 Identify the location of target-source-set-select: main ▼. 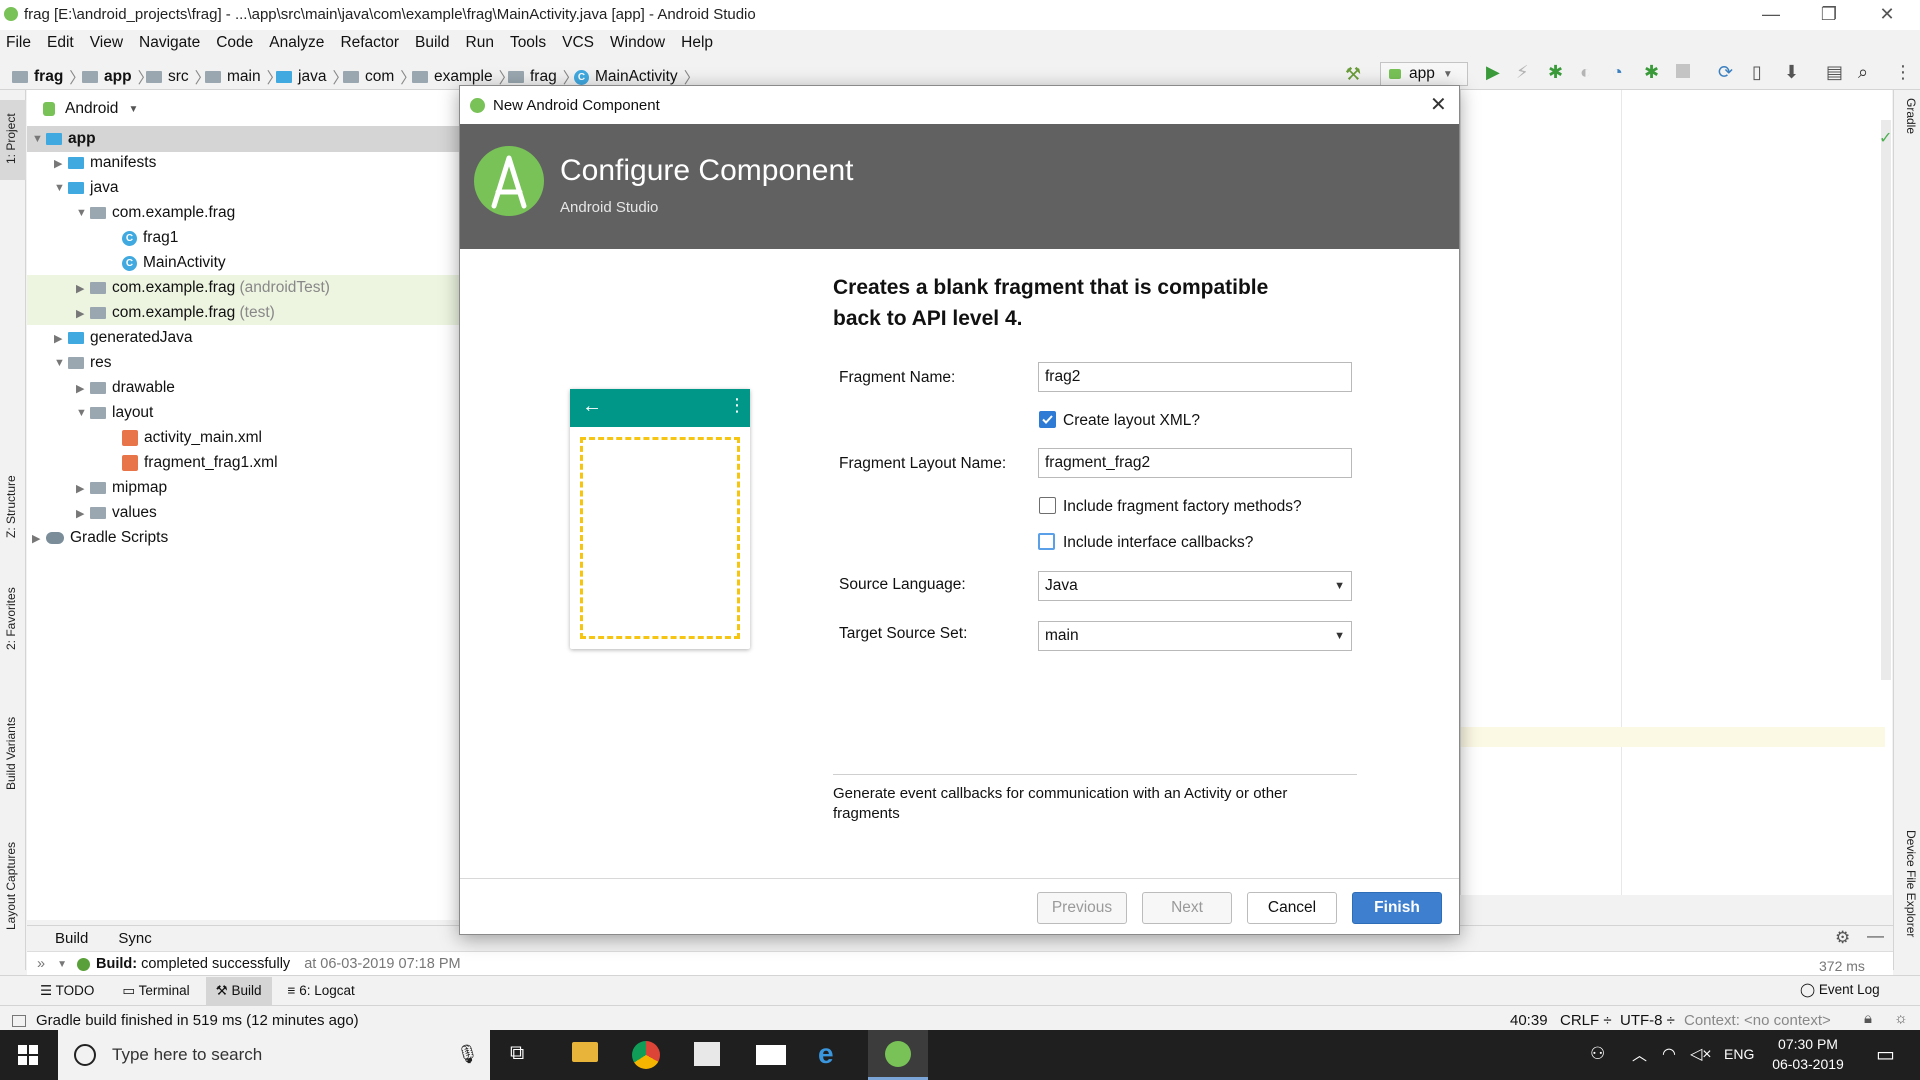
(1195, 636).